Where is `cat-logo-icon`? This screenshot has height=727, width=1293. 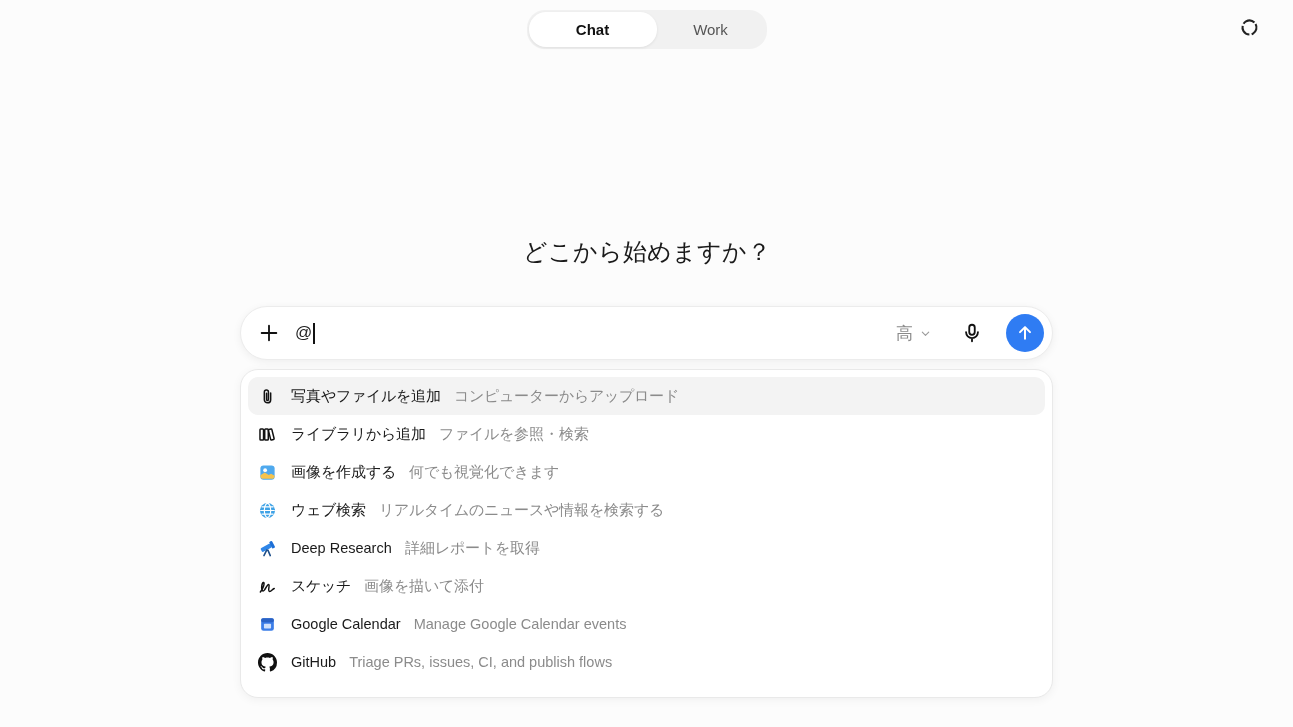
cat-logo-icon is located at coordinates (267, 662).